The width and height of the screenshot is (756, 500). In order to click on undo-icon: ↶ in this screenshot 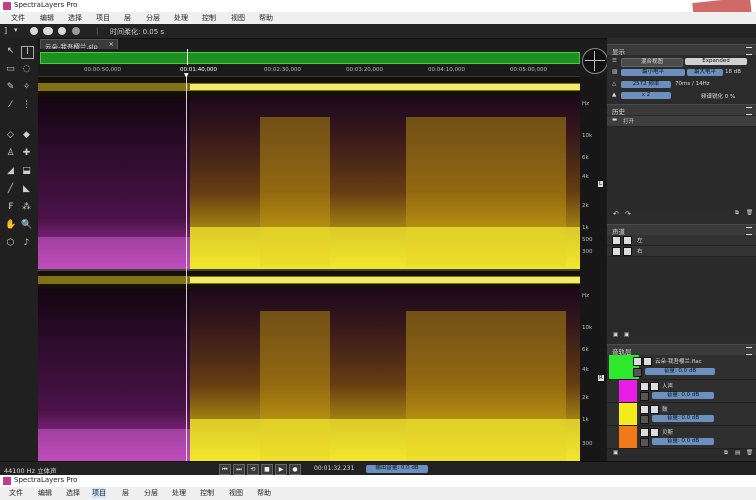, I will do `click(616, 214)`.